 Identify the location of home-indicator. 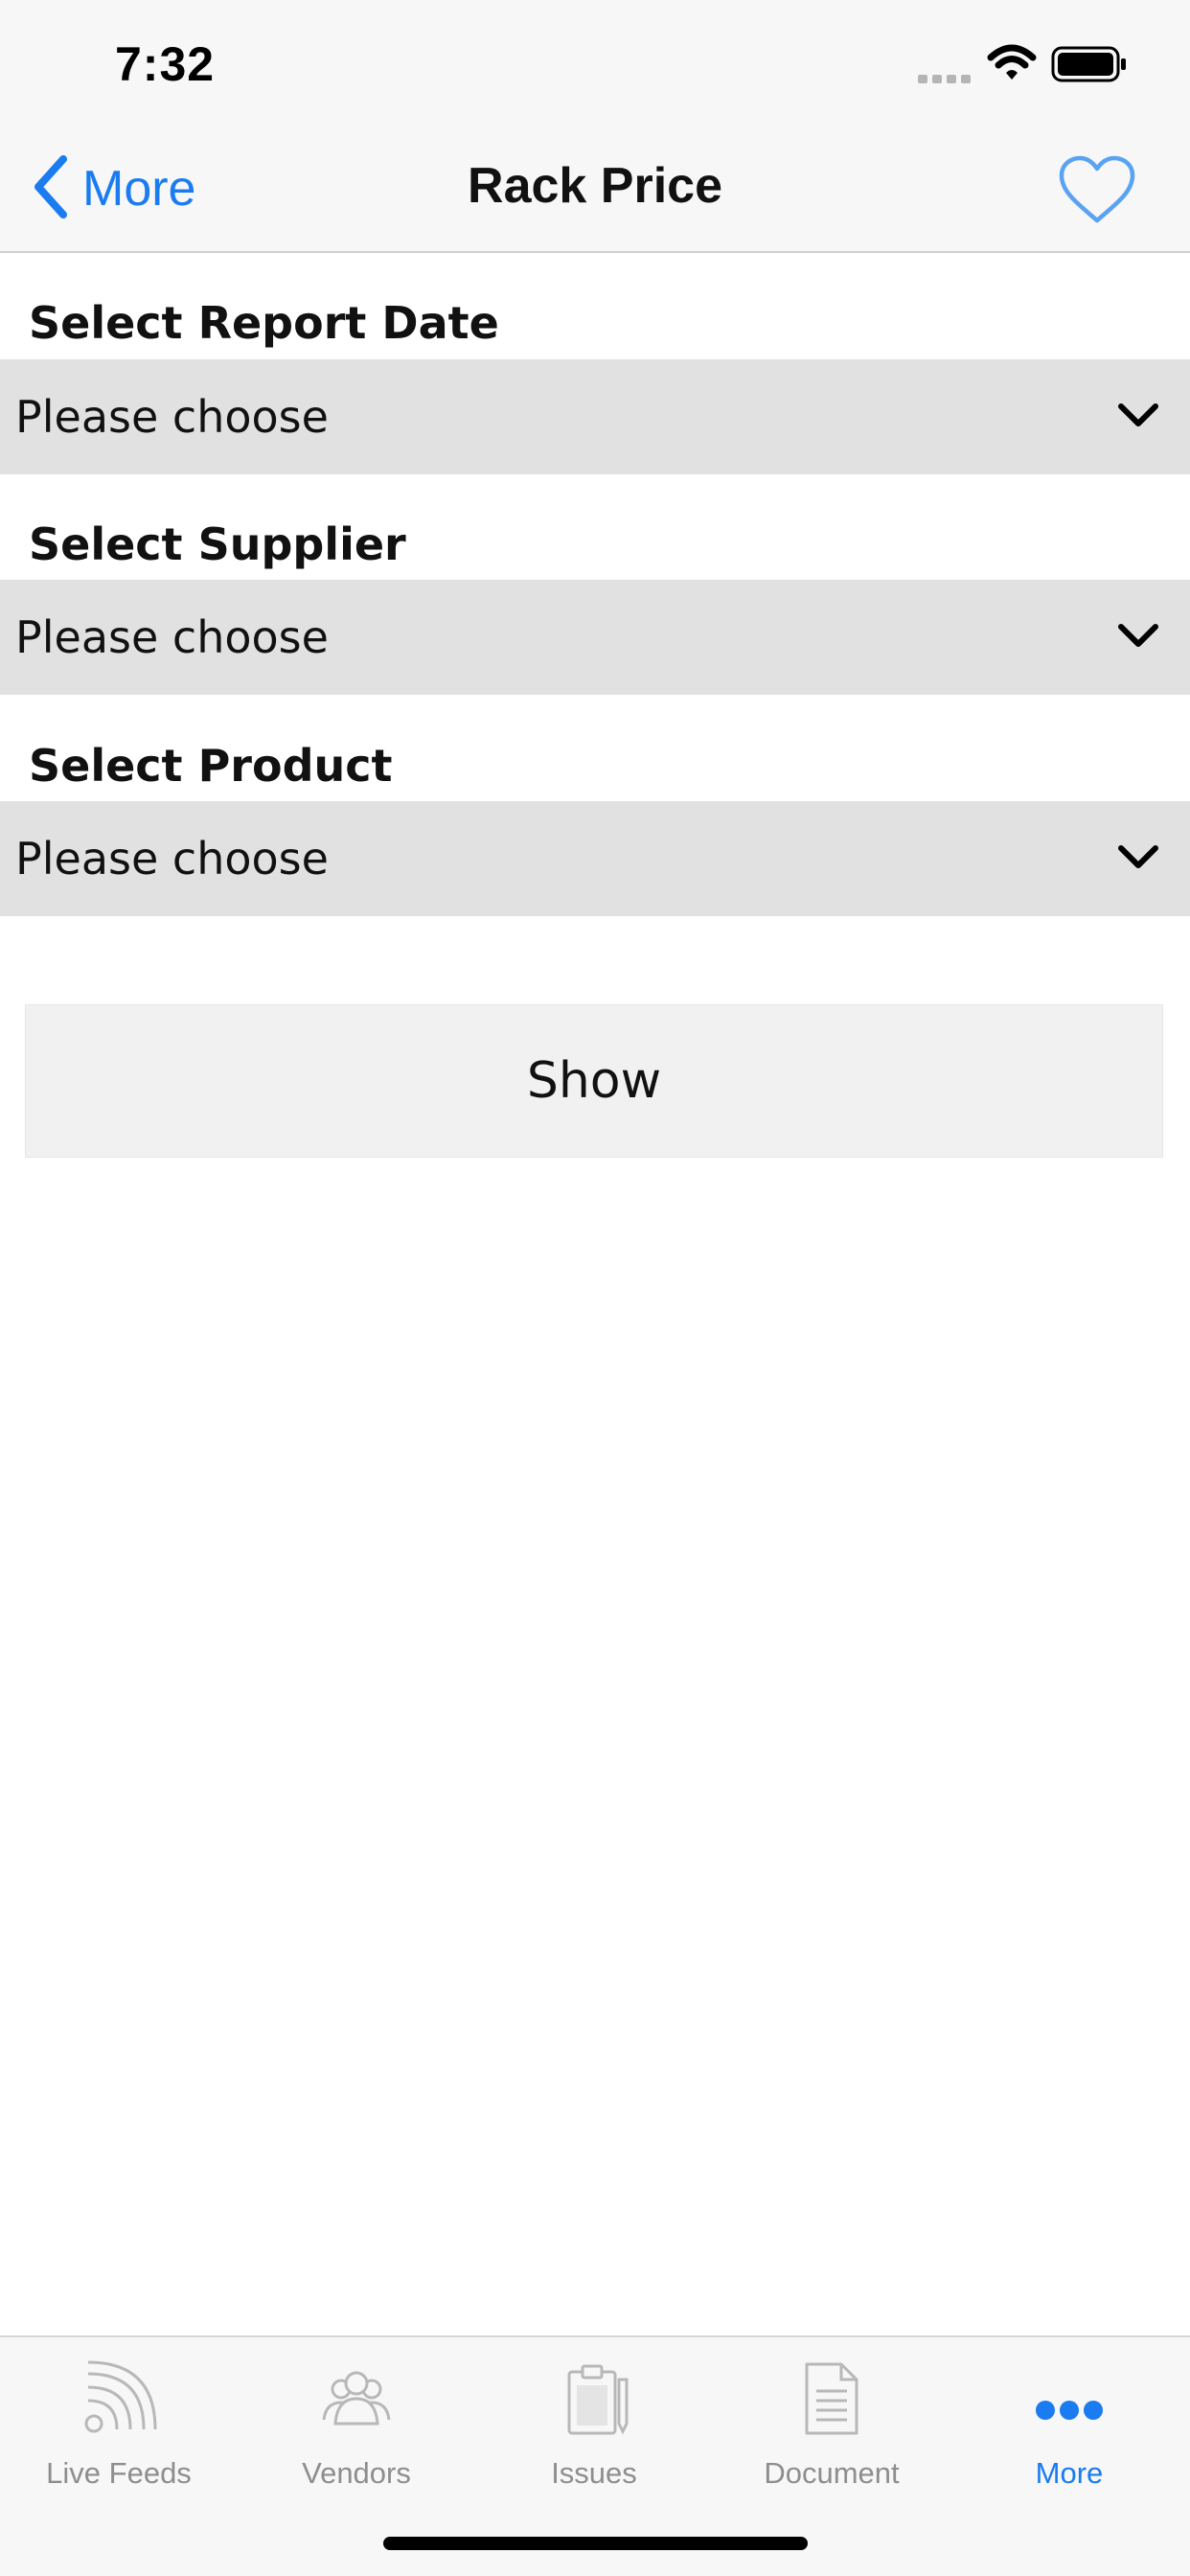
(595, 2543).